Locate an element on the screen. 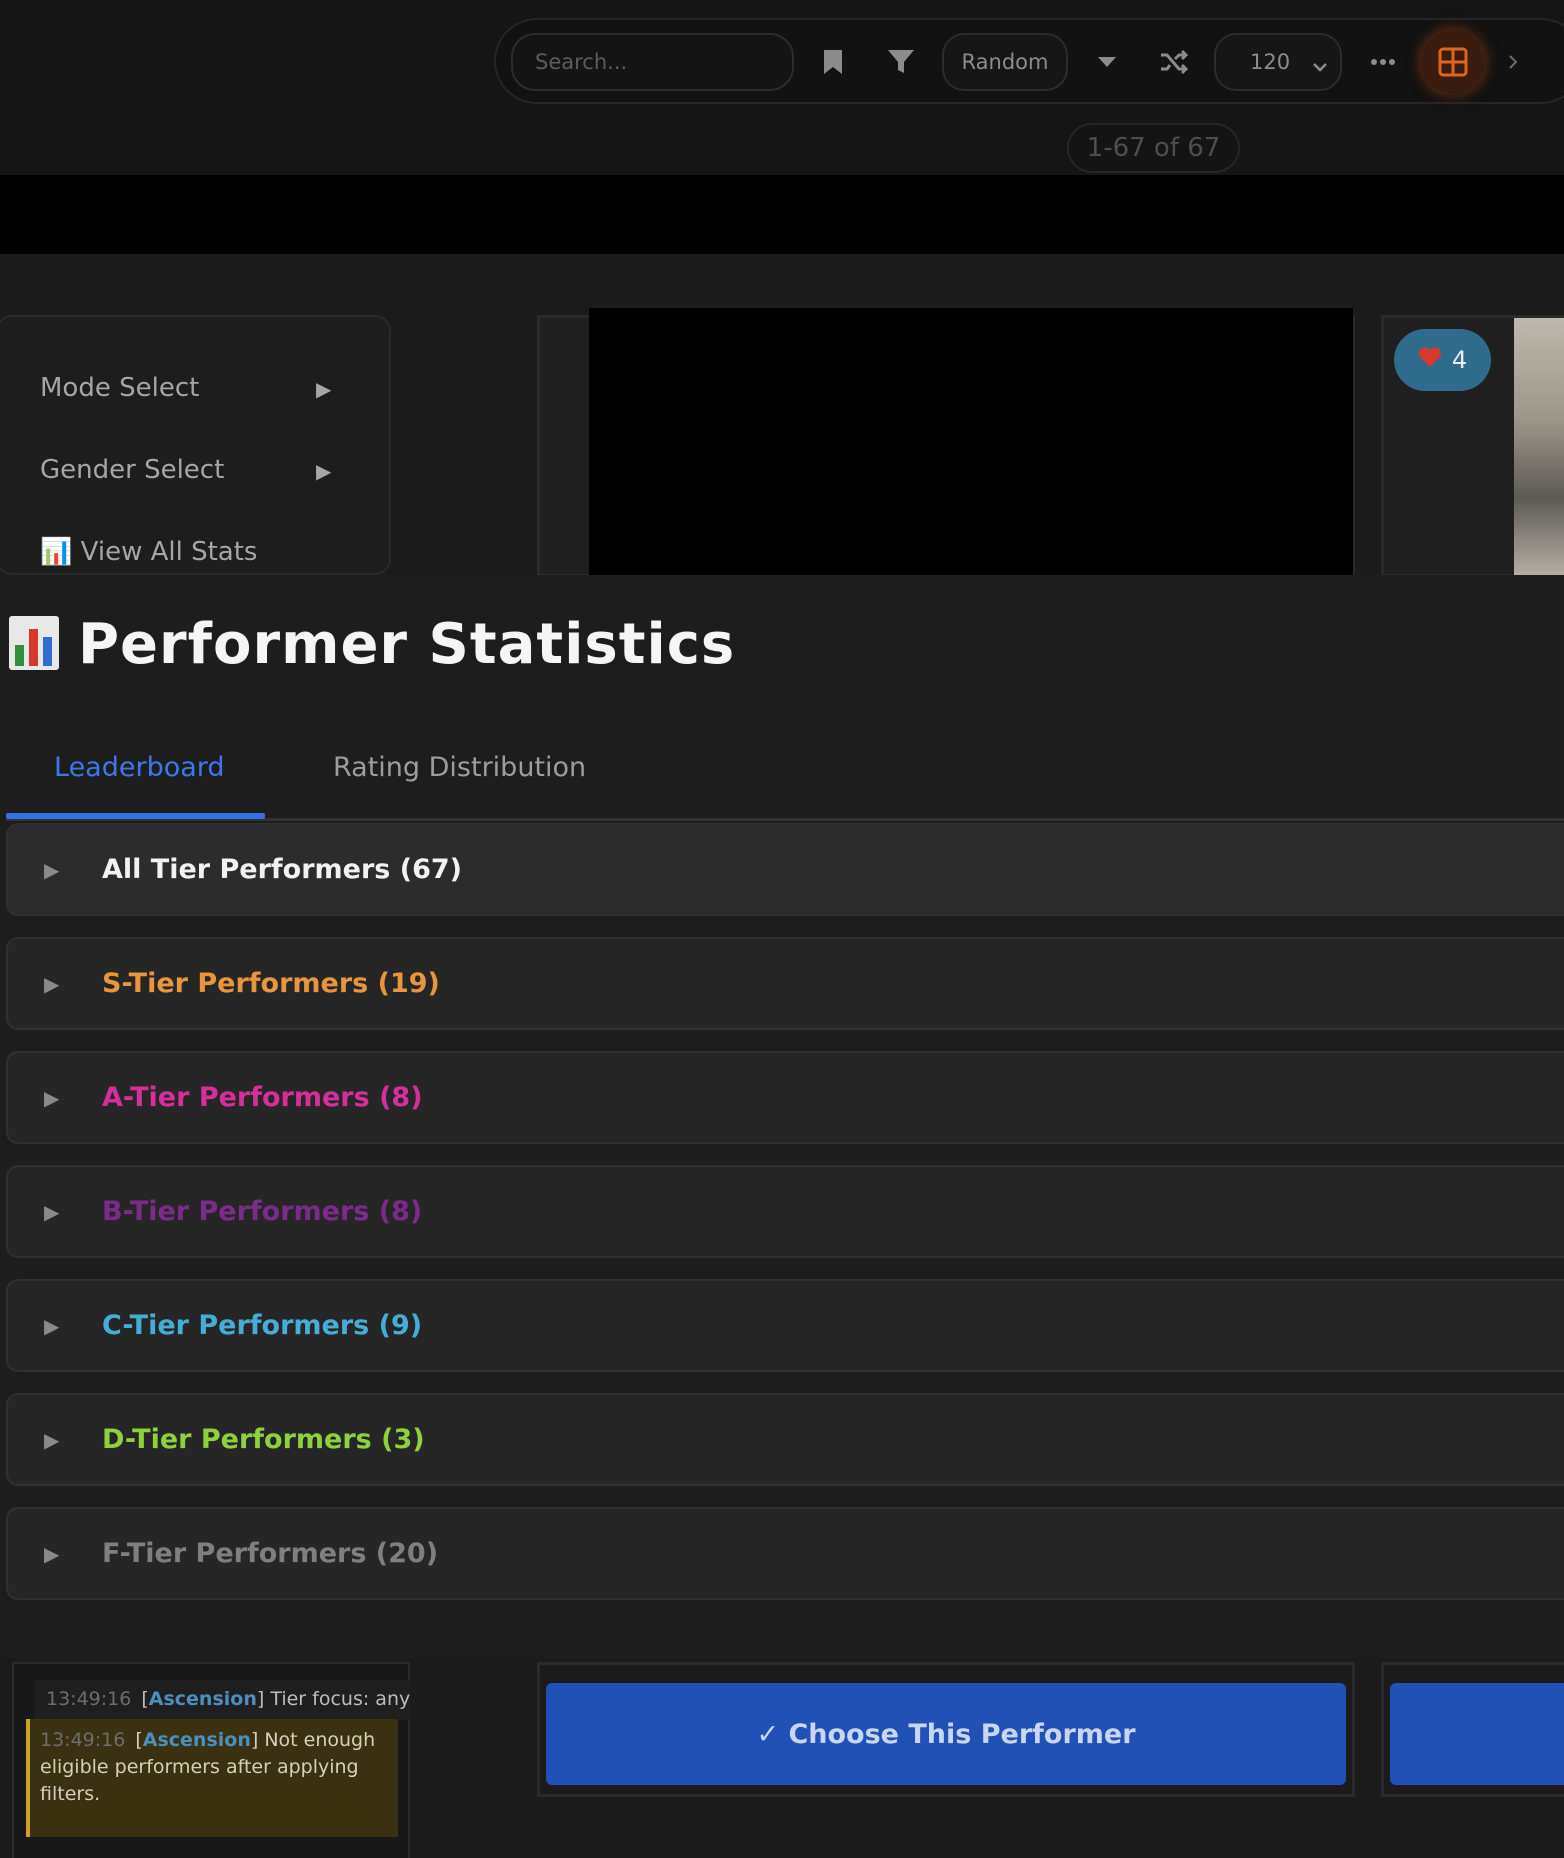 Image resolution: width=1564 pixels, height=1858 pixels. tab-leaderboard: Leaderboard is located at coordinates (139, 767).